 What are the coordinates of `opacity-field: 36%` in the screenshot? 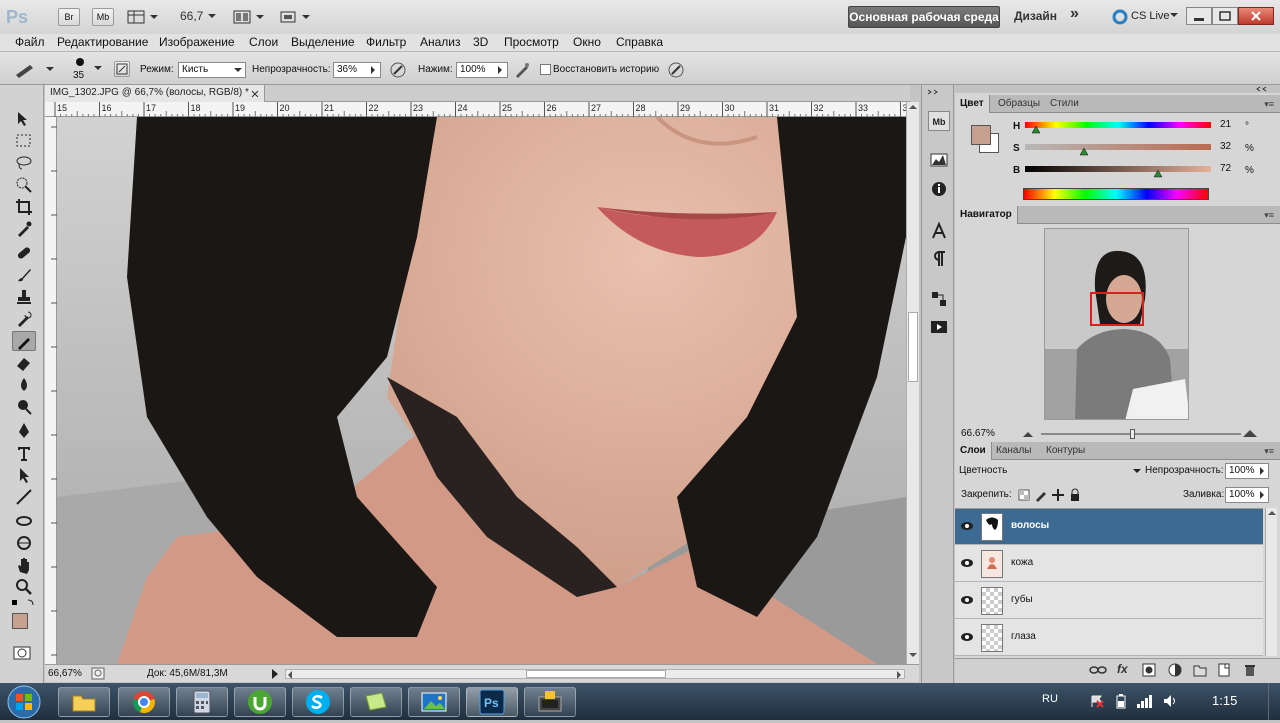 It's located at (357, 70).